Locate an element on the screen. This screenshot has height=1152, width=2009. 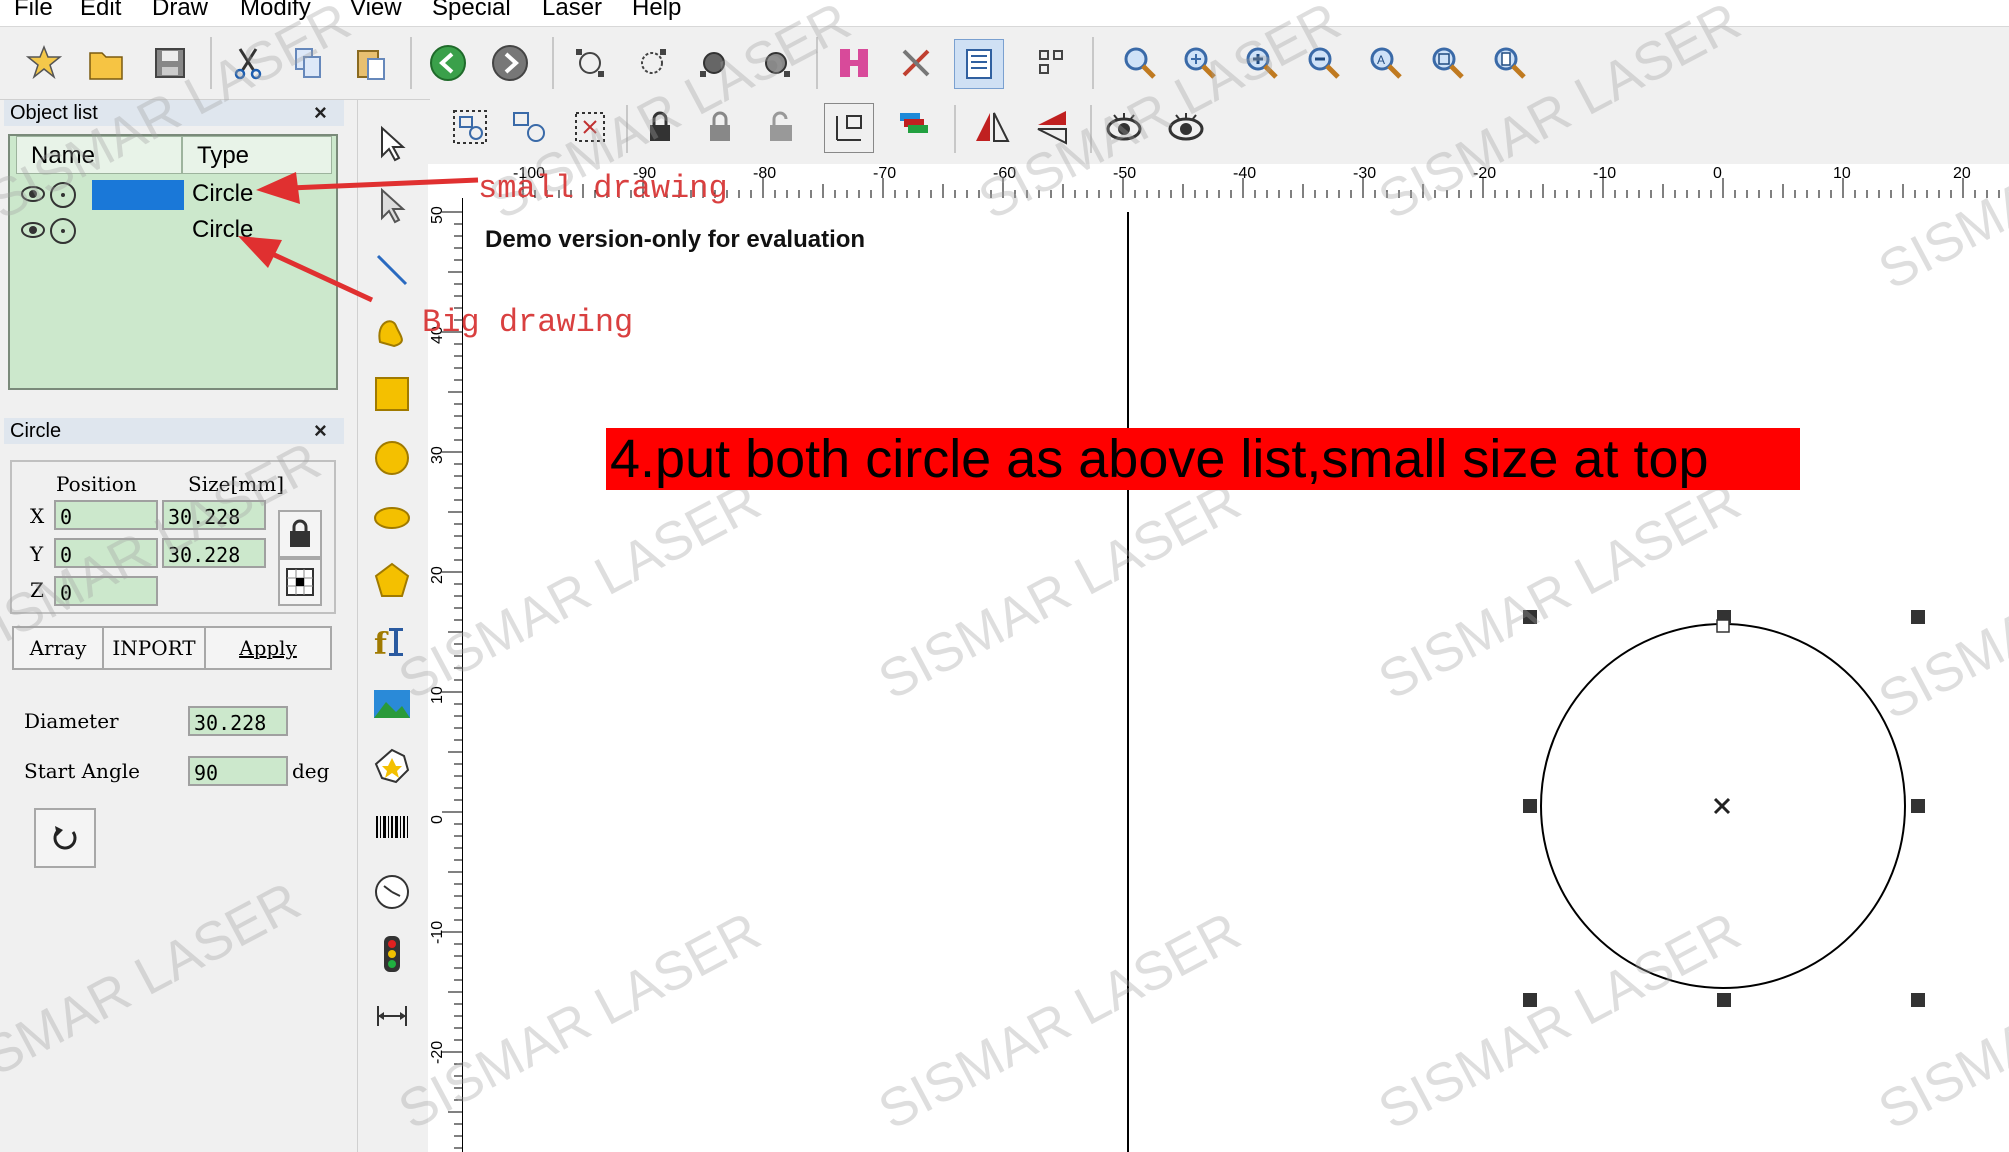
mirror-horizontal-icon is located at coordinates (992, 127).